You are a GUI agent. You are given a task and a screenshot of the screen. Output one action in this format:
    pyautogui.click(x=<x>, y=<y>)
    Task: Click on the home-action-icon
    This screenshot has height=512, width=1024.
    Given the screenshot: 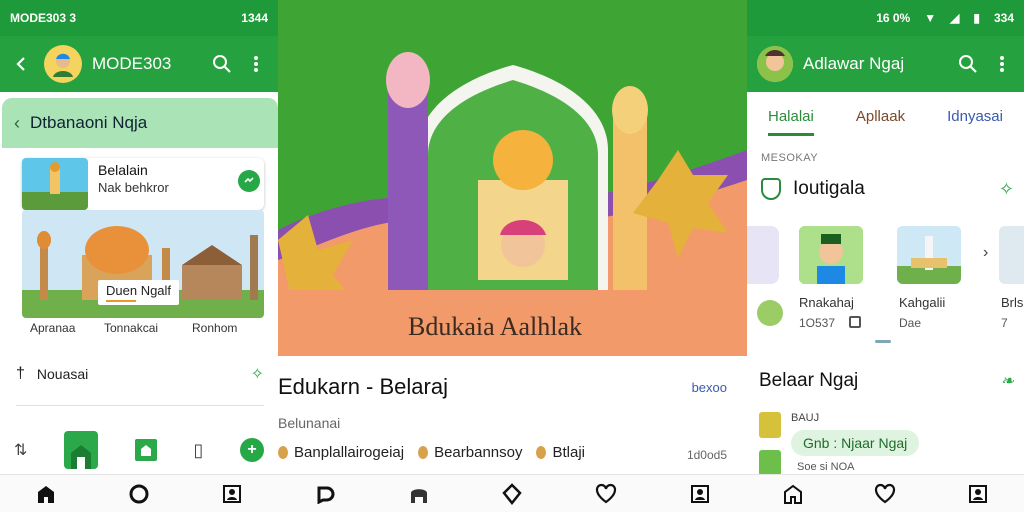 What is the action you would take?
    pyautogui.click(x=81, y=450)
    